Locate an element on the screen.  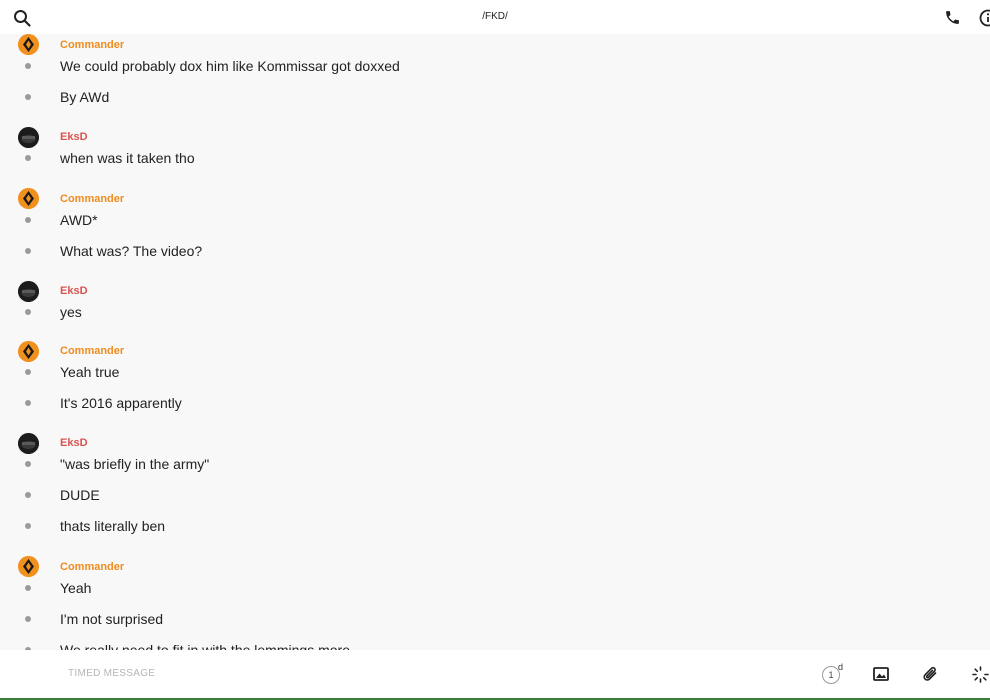
info-icon is located at coordinates (984, 18).